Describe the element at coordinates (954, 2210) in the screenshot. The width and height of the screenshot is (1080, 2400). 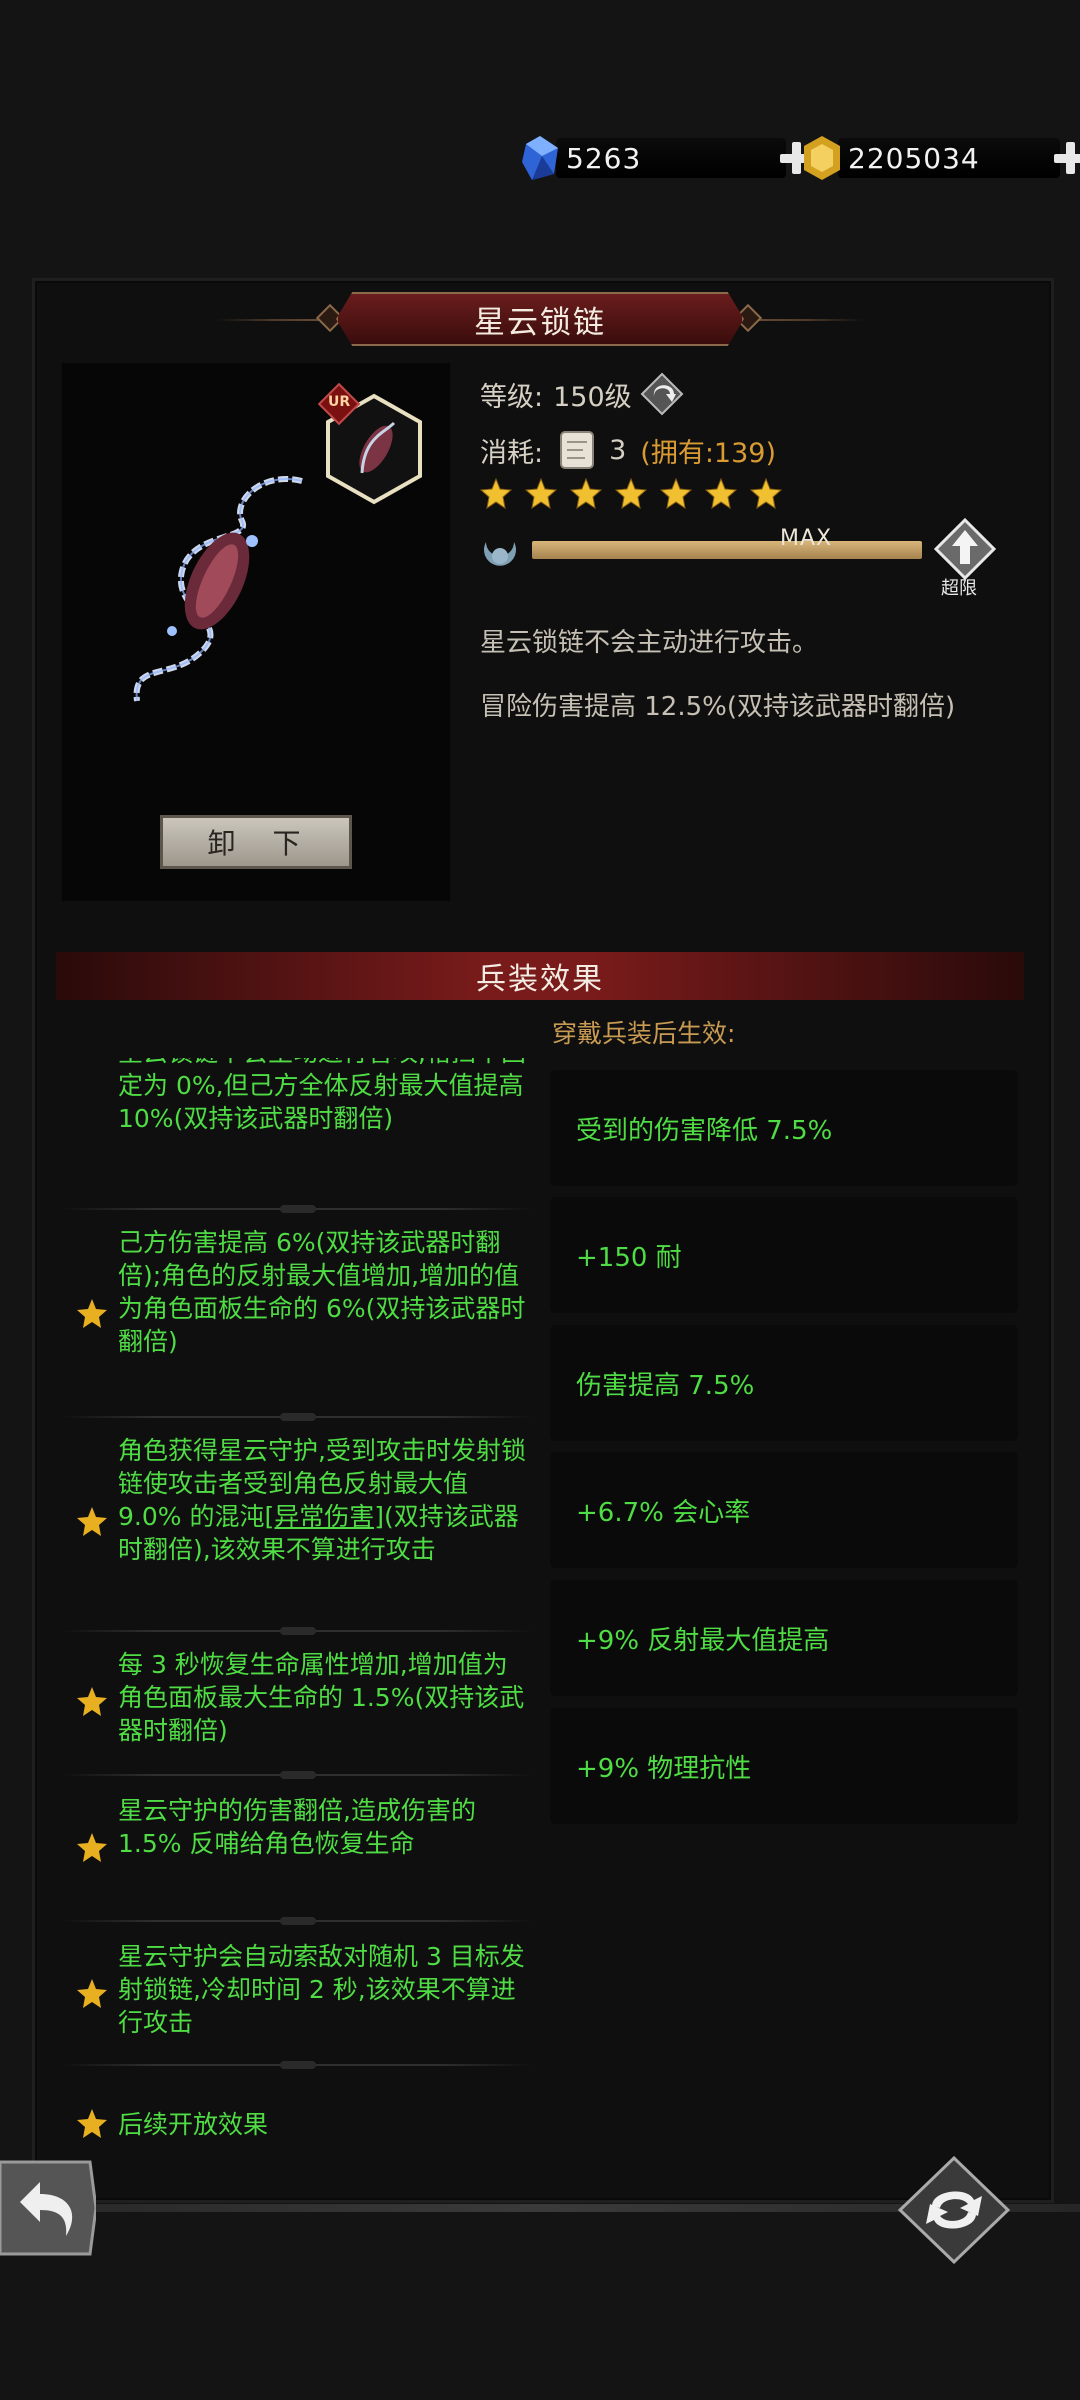
I see `swap-icon` at that location.